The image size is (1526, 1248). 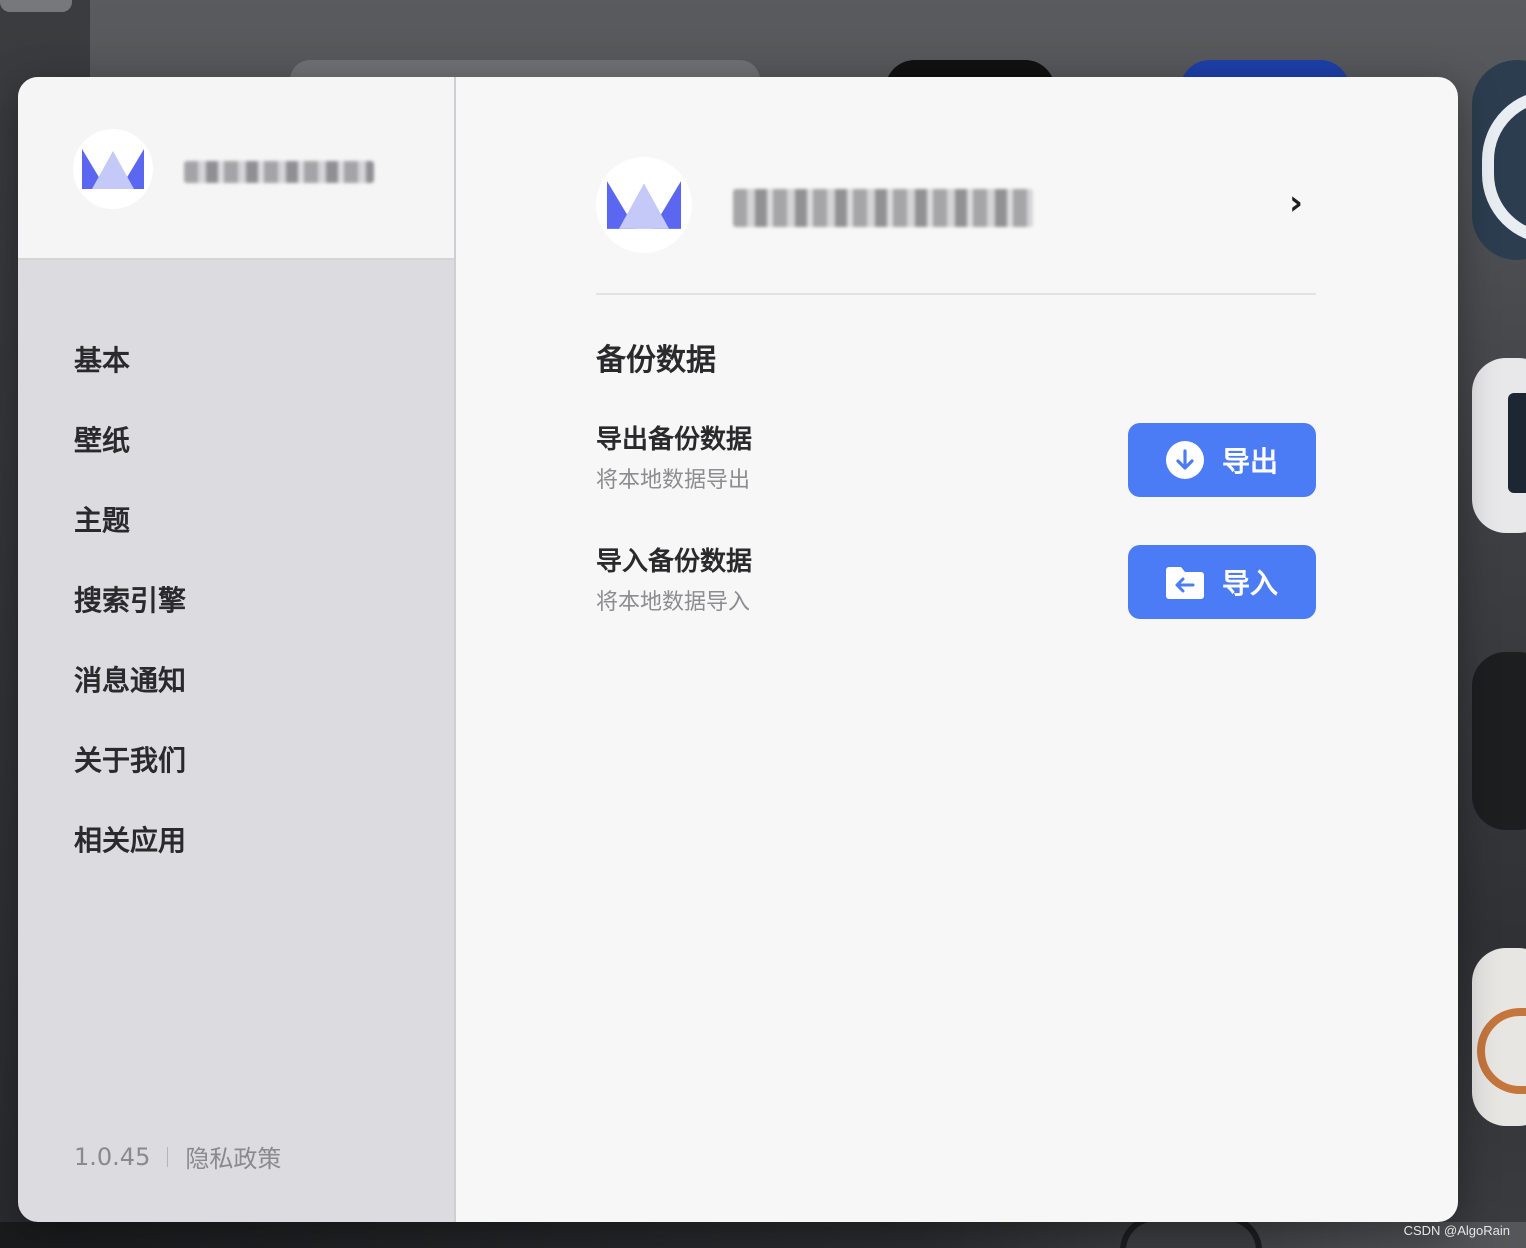 I want to click on sidebar-item-related-apps: 相关应用, so click(x=130, y=859).